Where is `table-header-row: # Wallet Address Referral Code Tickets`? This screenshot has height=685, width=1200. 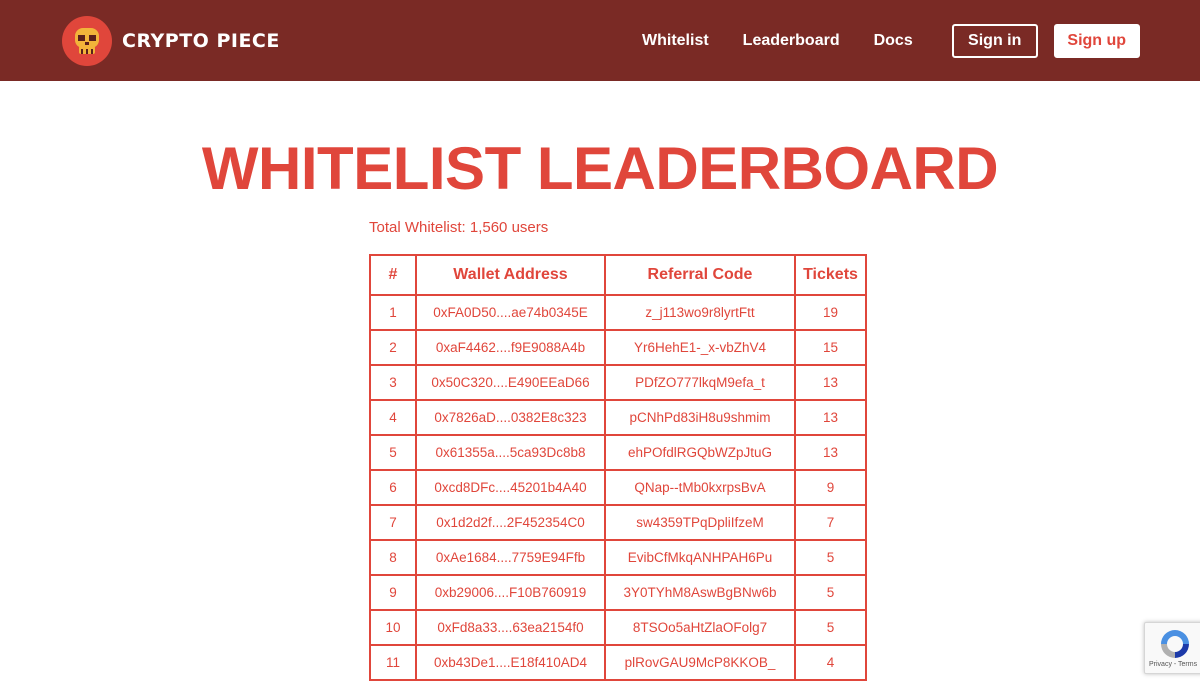 table-header-row: # Wallet Address Referral Code Tickets is located at coordinates (618, 275).